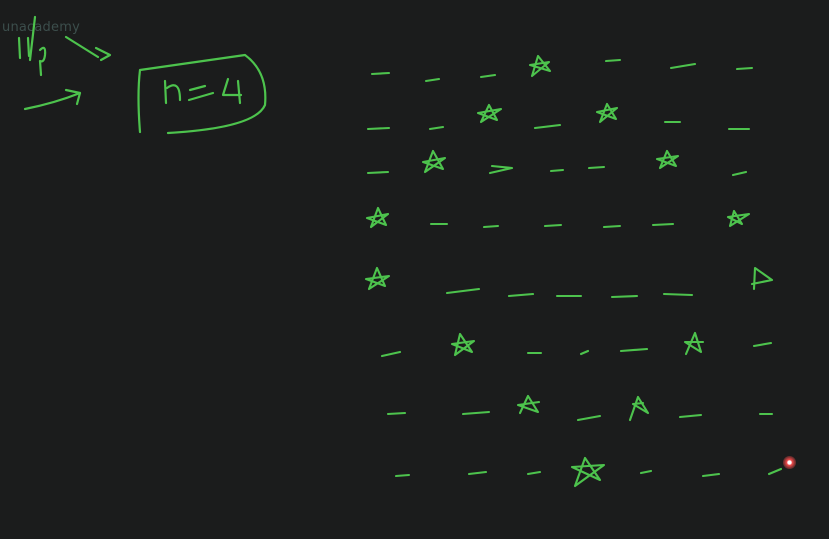 Image resolution: width=829 pixels, height=539 pixels. What do you see at coordinates (391, 354) in the screenshot?
I see `dash-r6-c1` at bounding box center [391, 354].